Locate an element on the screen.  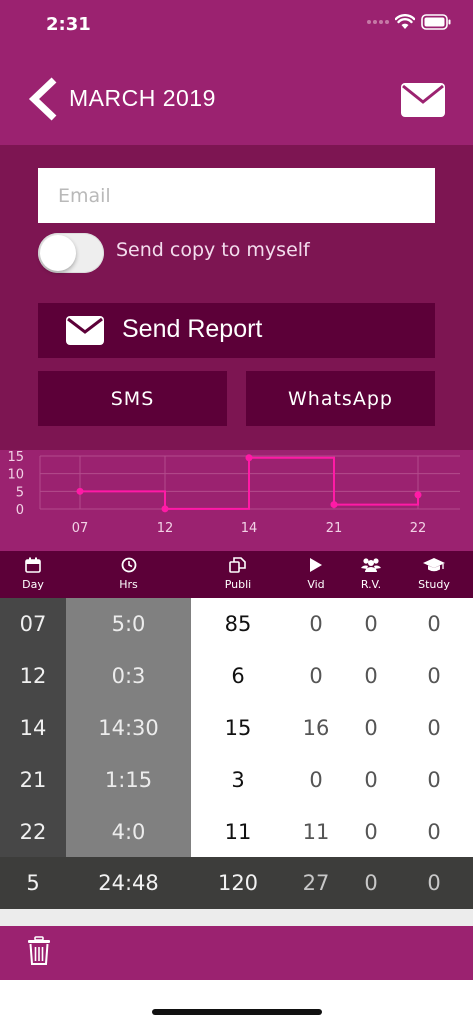
table-row: 07 5:0 85 0 0 0 is located at coordinates (236, 624).